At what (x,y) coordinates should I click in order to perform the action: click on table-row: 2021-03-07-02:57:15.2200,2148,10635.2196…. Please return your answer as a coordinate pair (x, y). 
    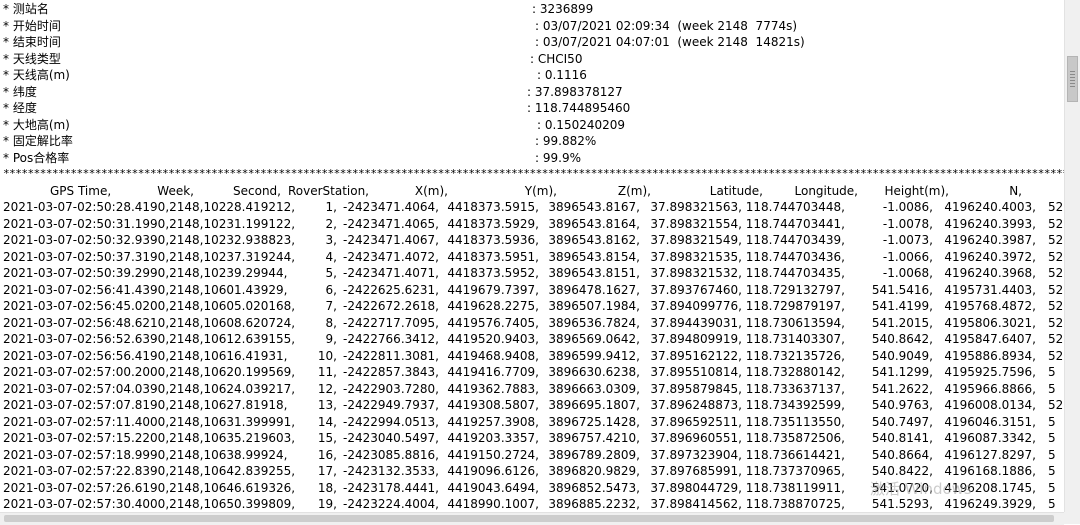
    Looking at the image, I should click on (532, 438).